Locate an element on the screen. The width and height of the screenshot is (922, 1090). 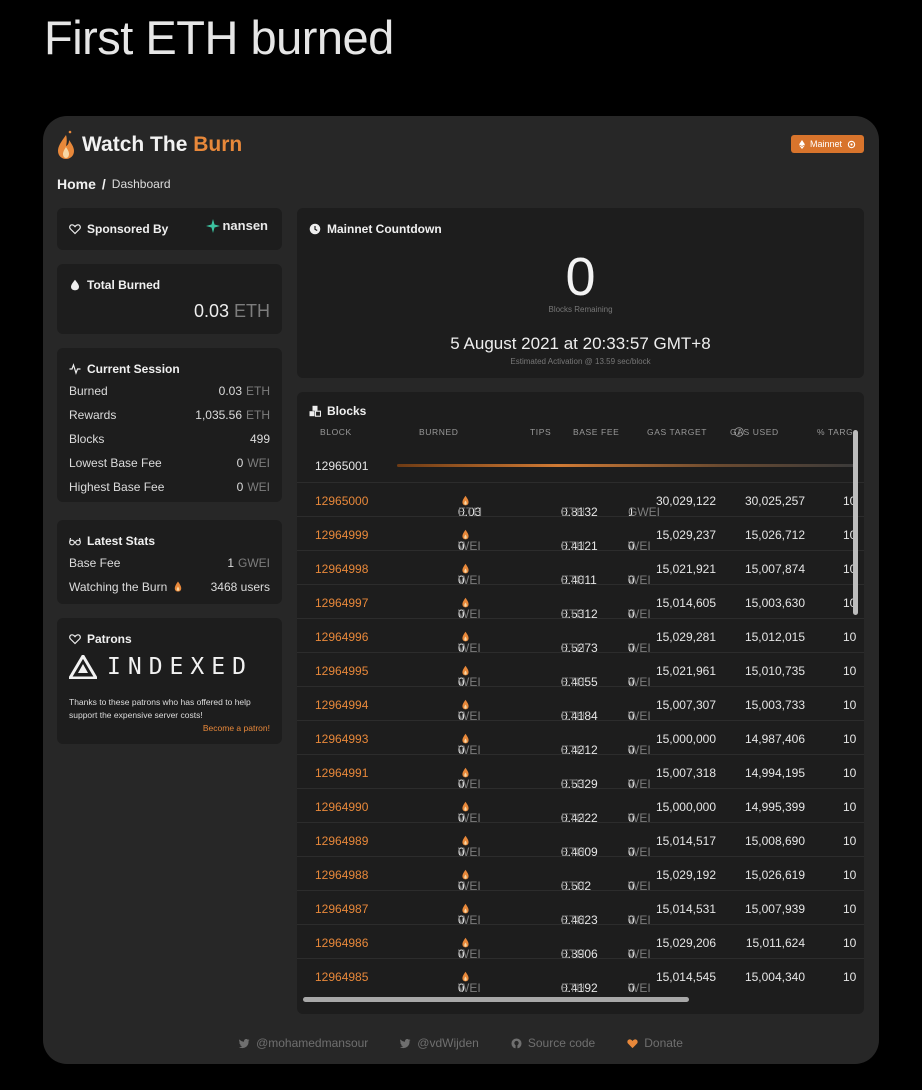
block-number-link: 12964997 is located at coordinates (341, 603).